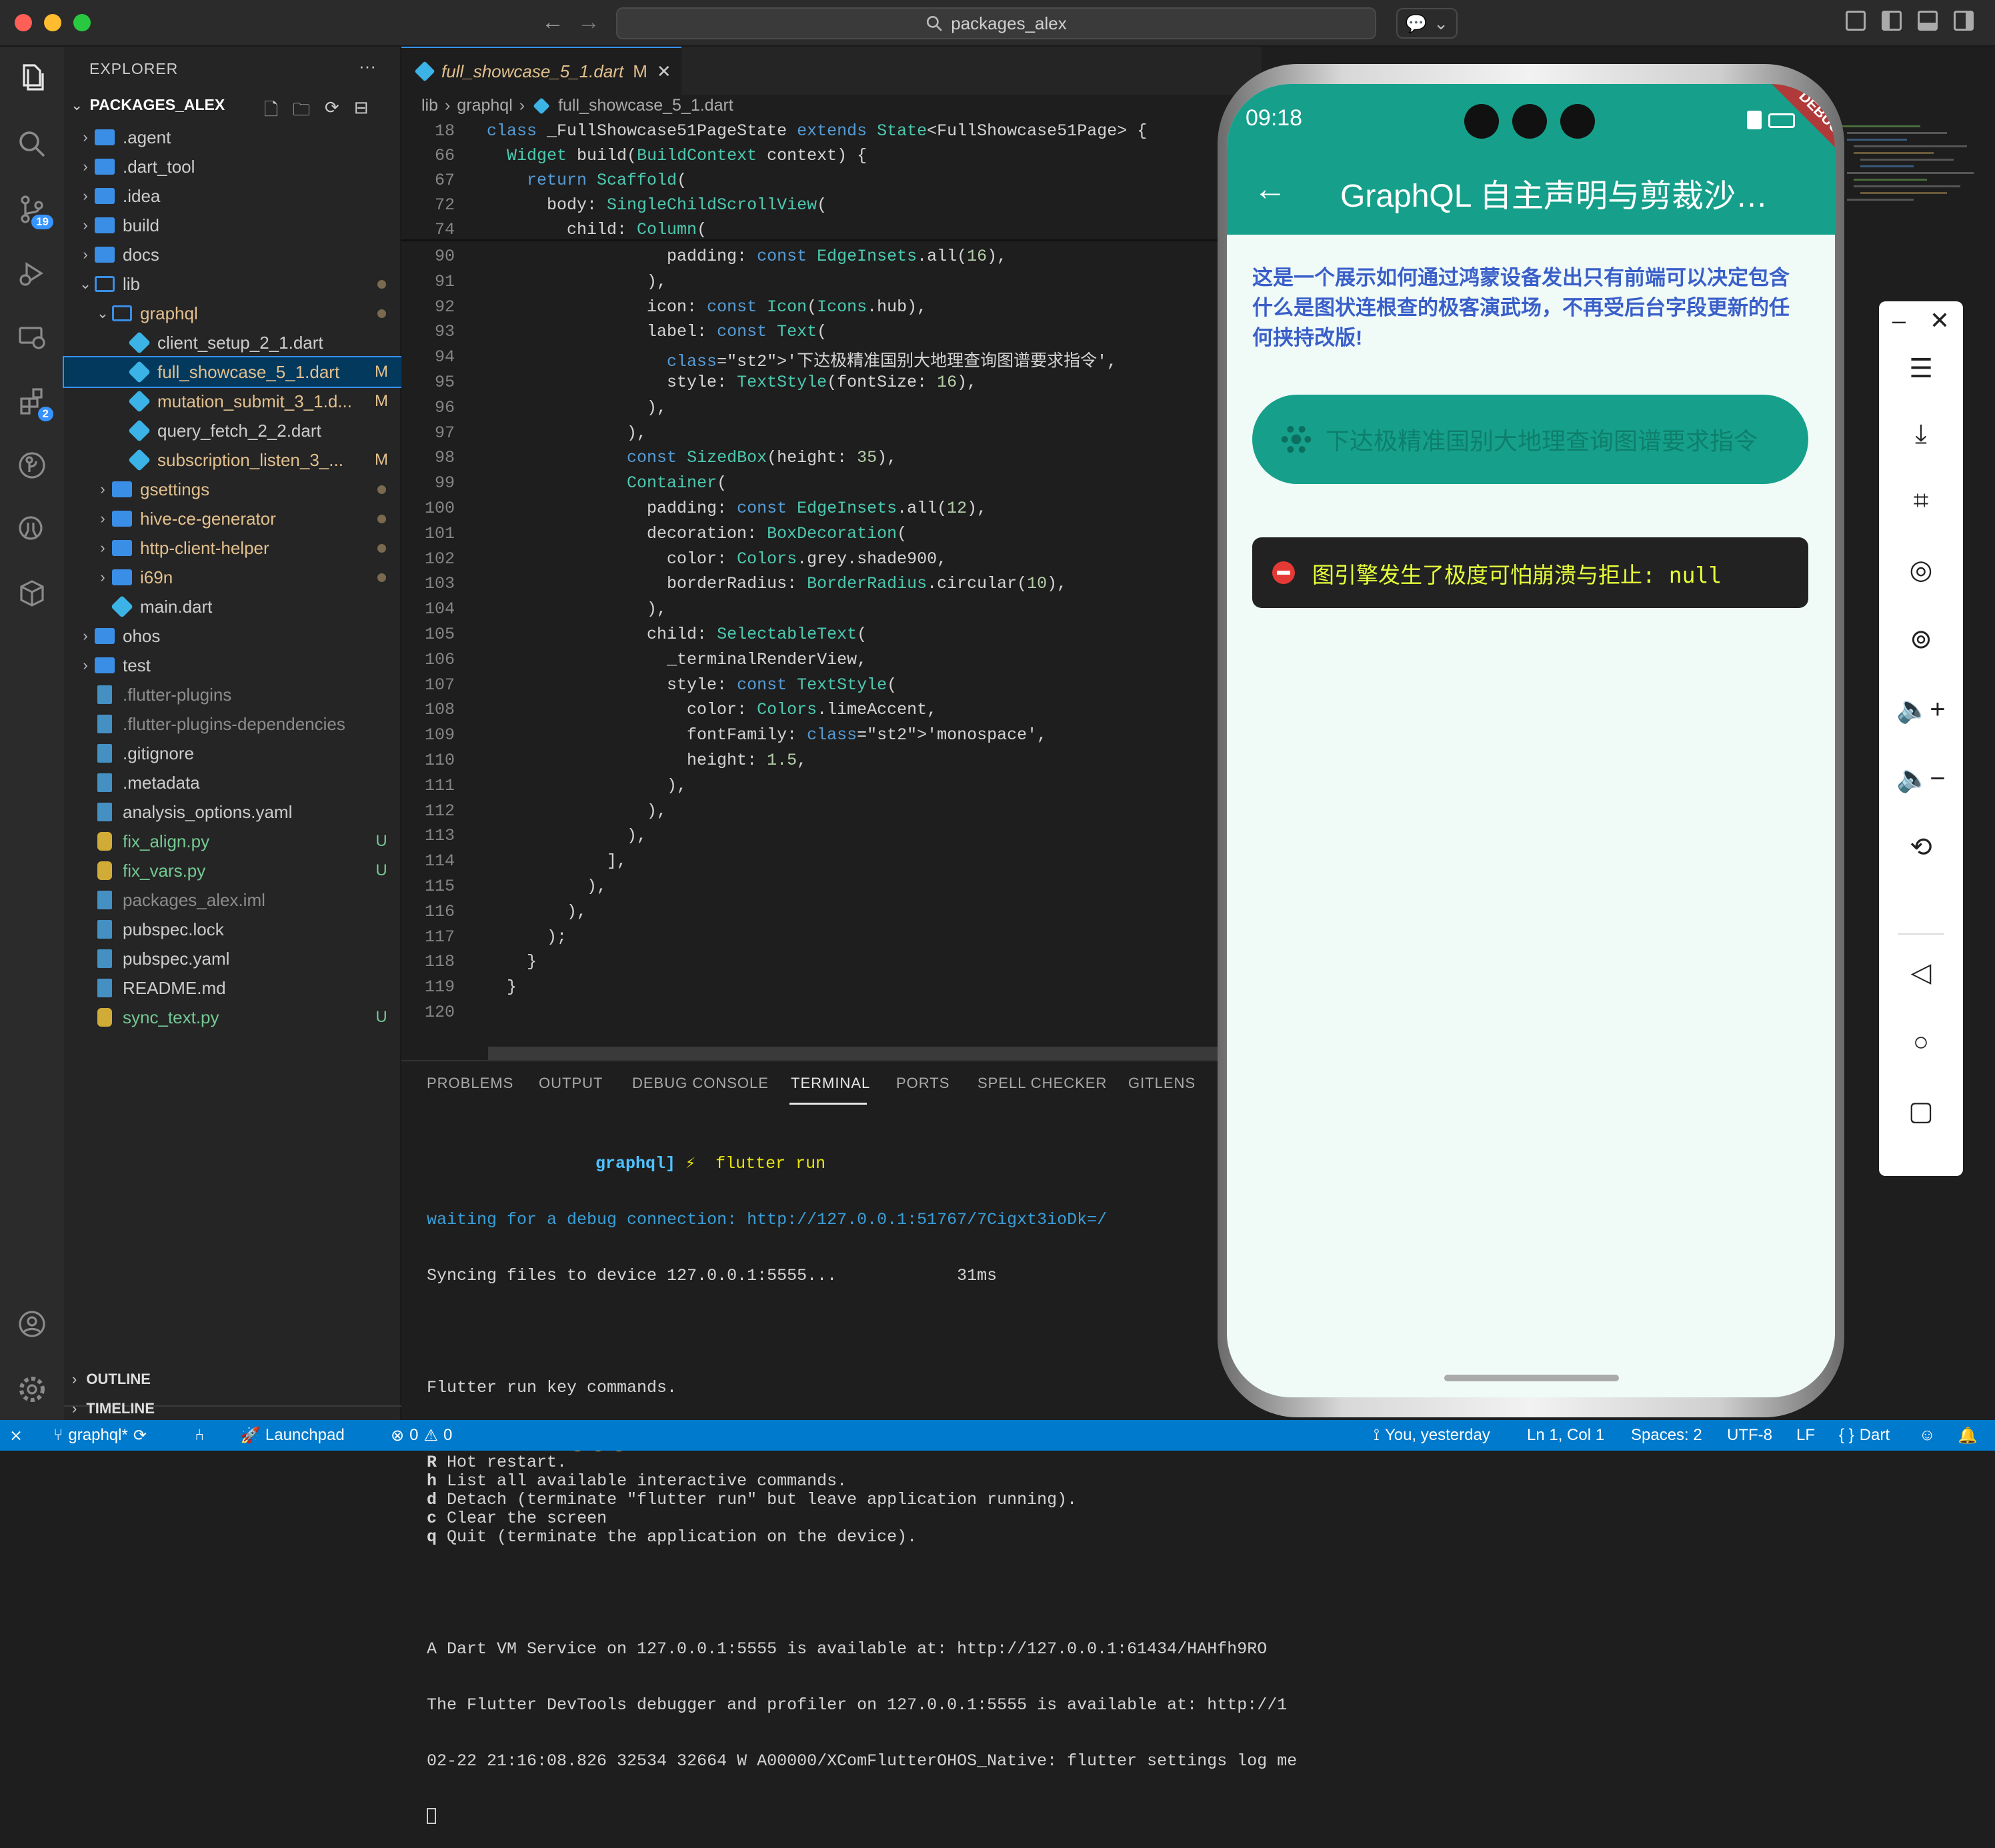 This screenshot has height=1848, width=1995. What do you see at coordinates (32, 273) in the screenshot?
I see `run-debug-icon` at bounding box center [32, 273].